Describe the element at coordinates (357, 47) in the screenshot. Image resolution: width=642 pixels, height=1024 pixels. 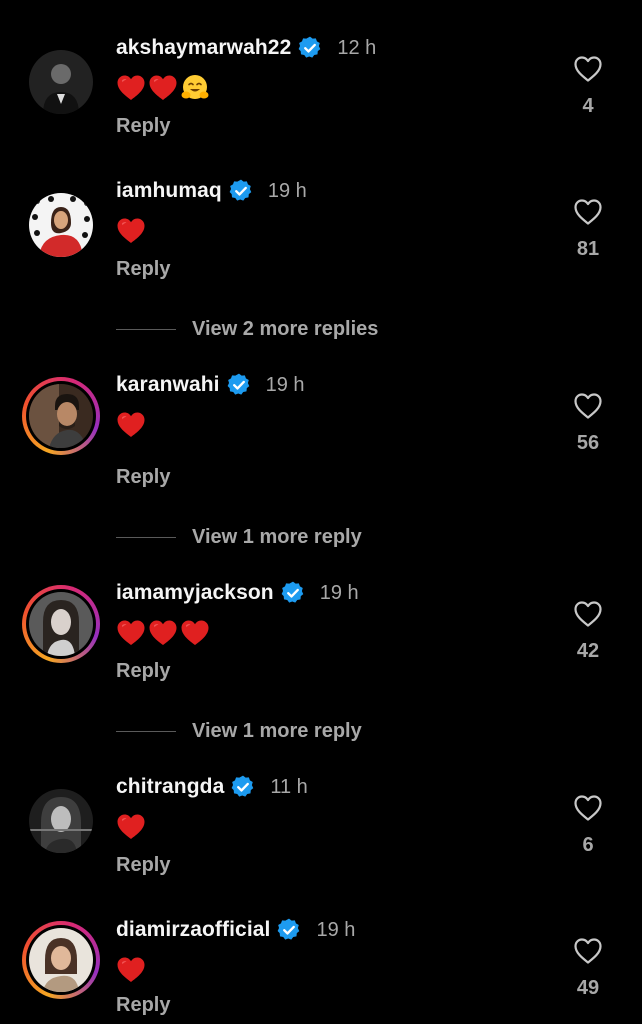
I see `comment-time: 12 h` at that location.